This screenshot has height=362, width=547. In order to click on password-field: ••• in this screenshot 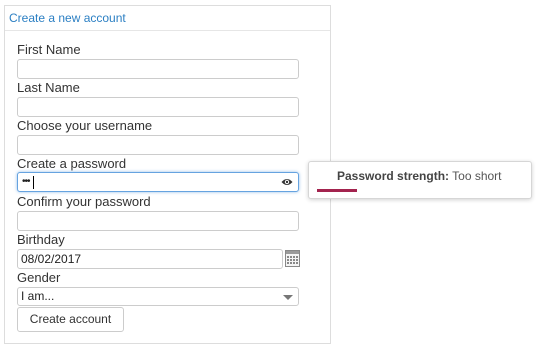, I will do `click(158, 182)`.